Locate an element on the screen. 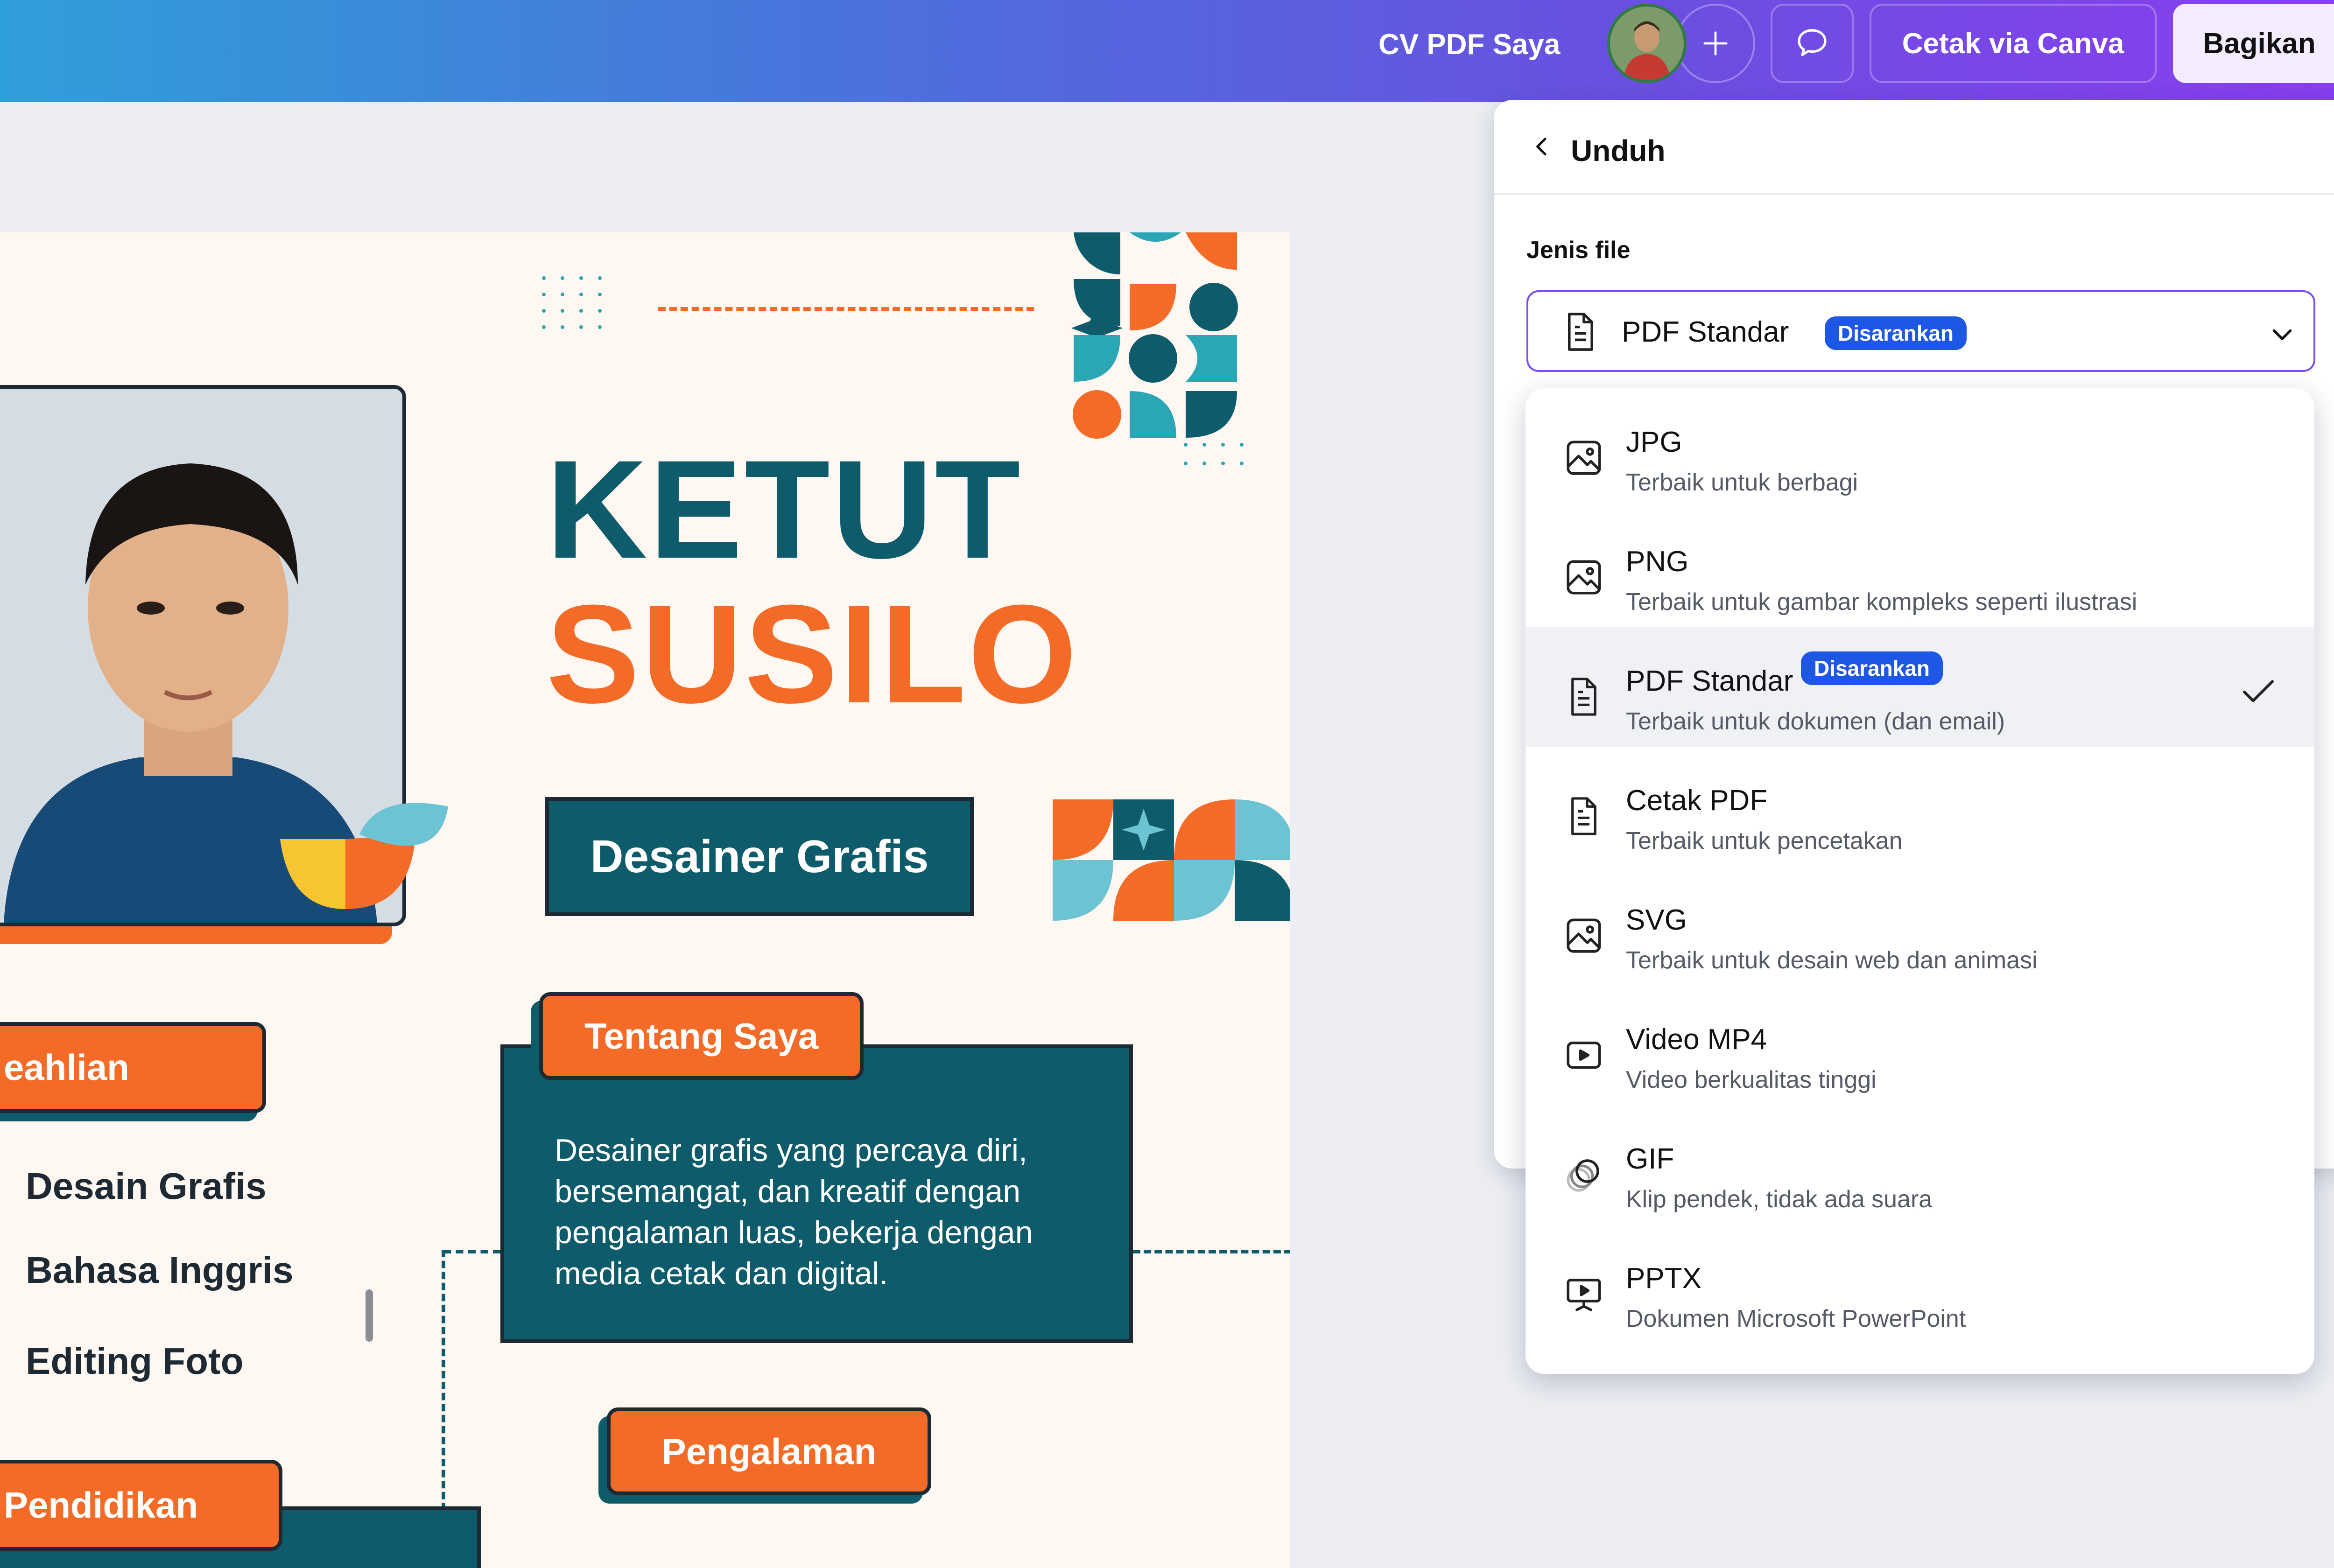  option-name: JPG is located at coordinates (1654, 442).